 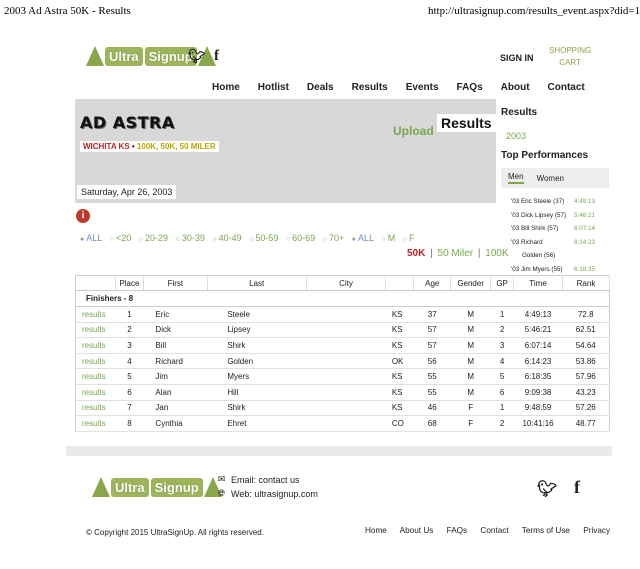 I want to click on footer-link-faqs: FAQs, so click(x=457, y=530).